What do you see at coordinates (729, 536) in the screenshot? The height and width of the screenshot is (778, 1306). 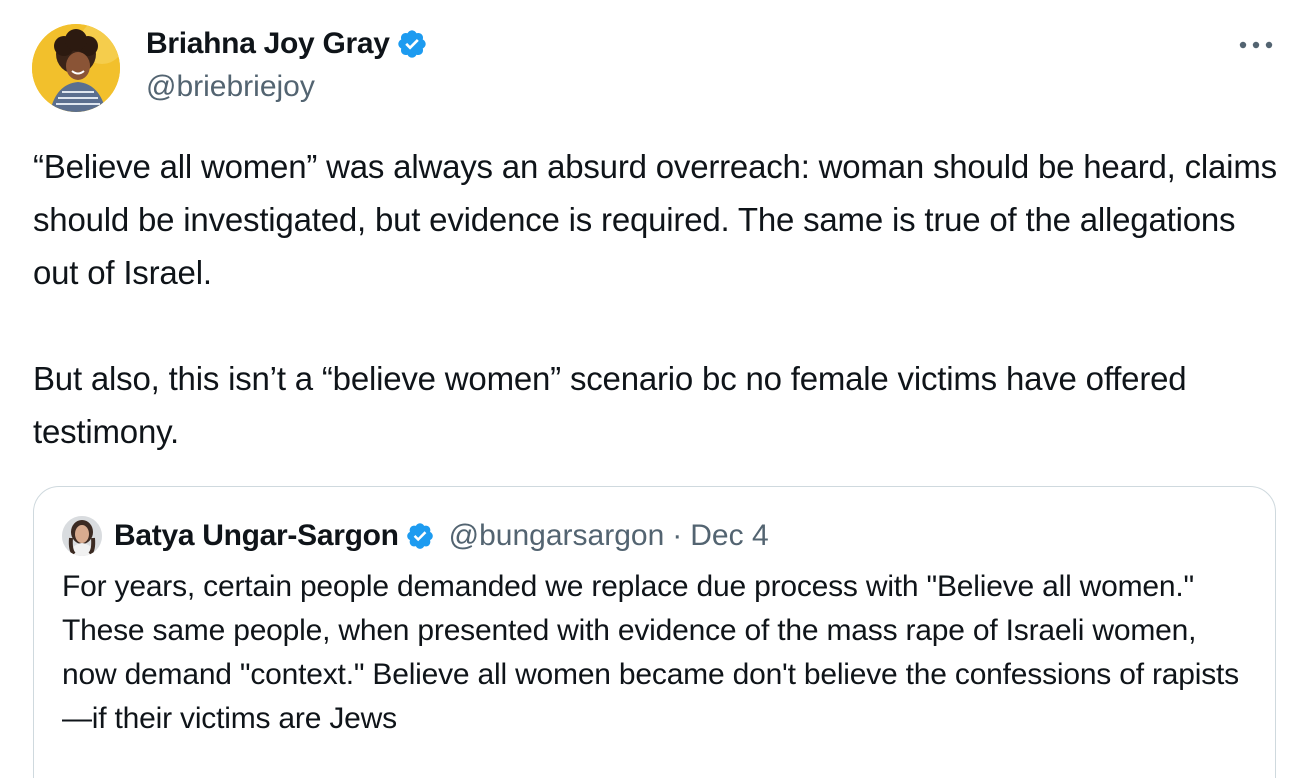 I see `quoted-tweet-date: Dec 4` at bounding box center [729, 536].